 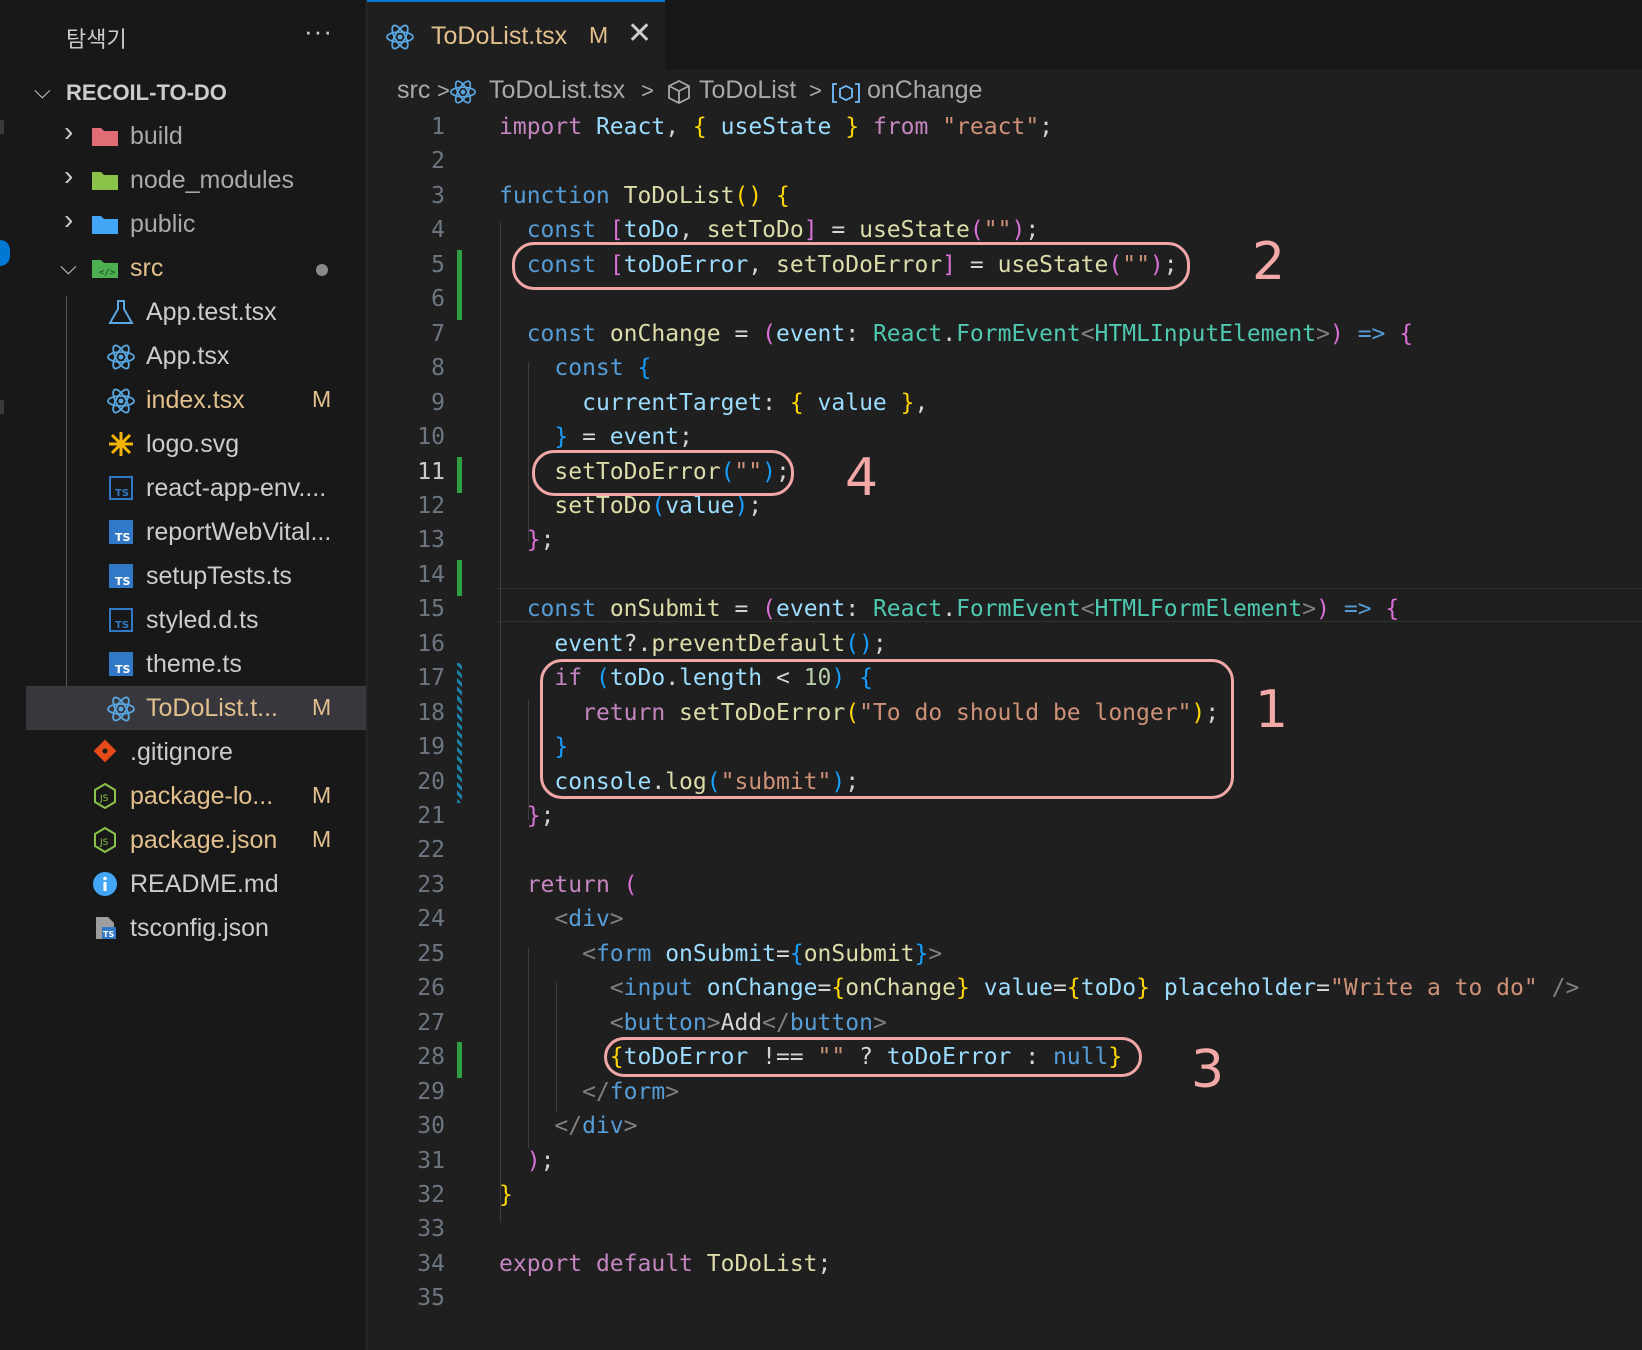 I want to click on code-line: 30 </div>, so click(x=1004, y=1129).